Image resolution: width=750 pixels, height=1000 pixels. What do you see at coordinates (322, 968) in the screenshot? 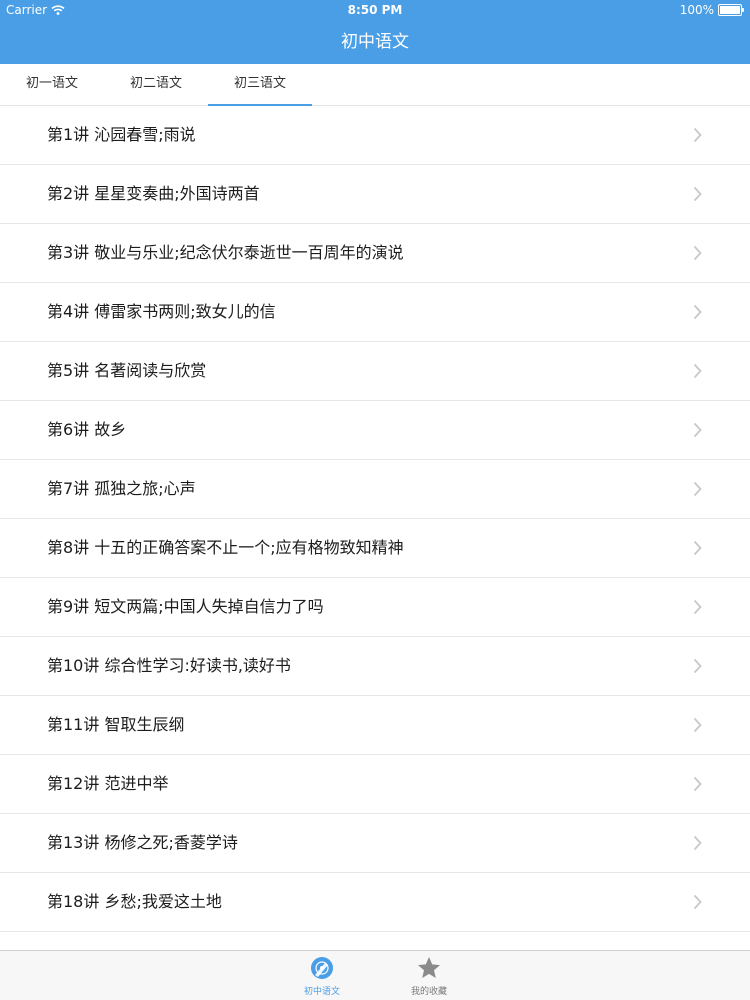
I see `book-disc-icon` at bounding box center [322, 968].